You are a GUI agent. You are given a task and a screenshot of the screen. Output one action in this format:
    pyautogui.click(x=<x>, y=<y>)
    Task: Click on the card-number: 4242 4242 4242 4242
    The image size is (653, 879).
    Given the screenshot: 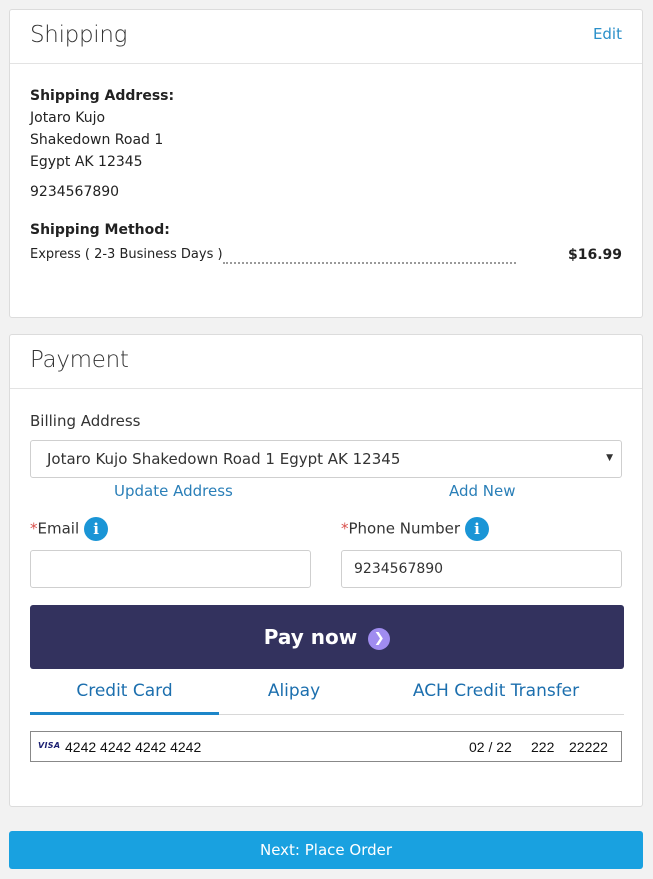 What is the action you would take?
    pyautogui.click(x=133, y=747)
    